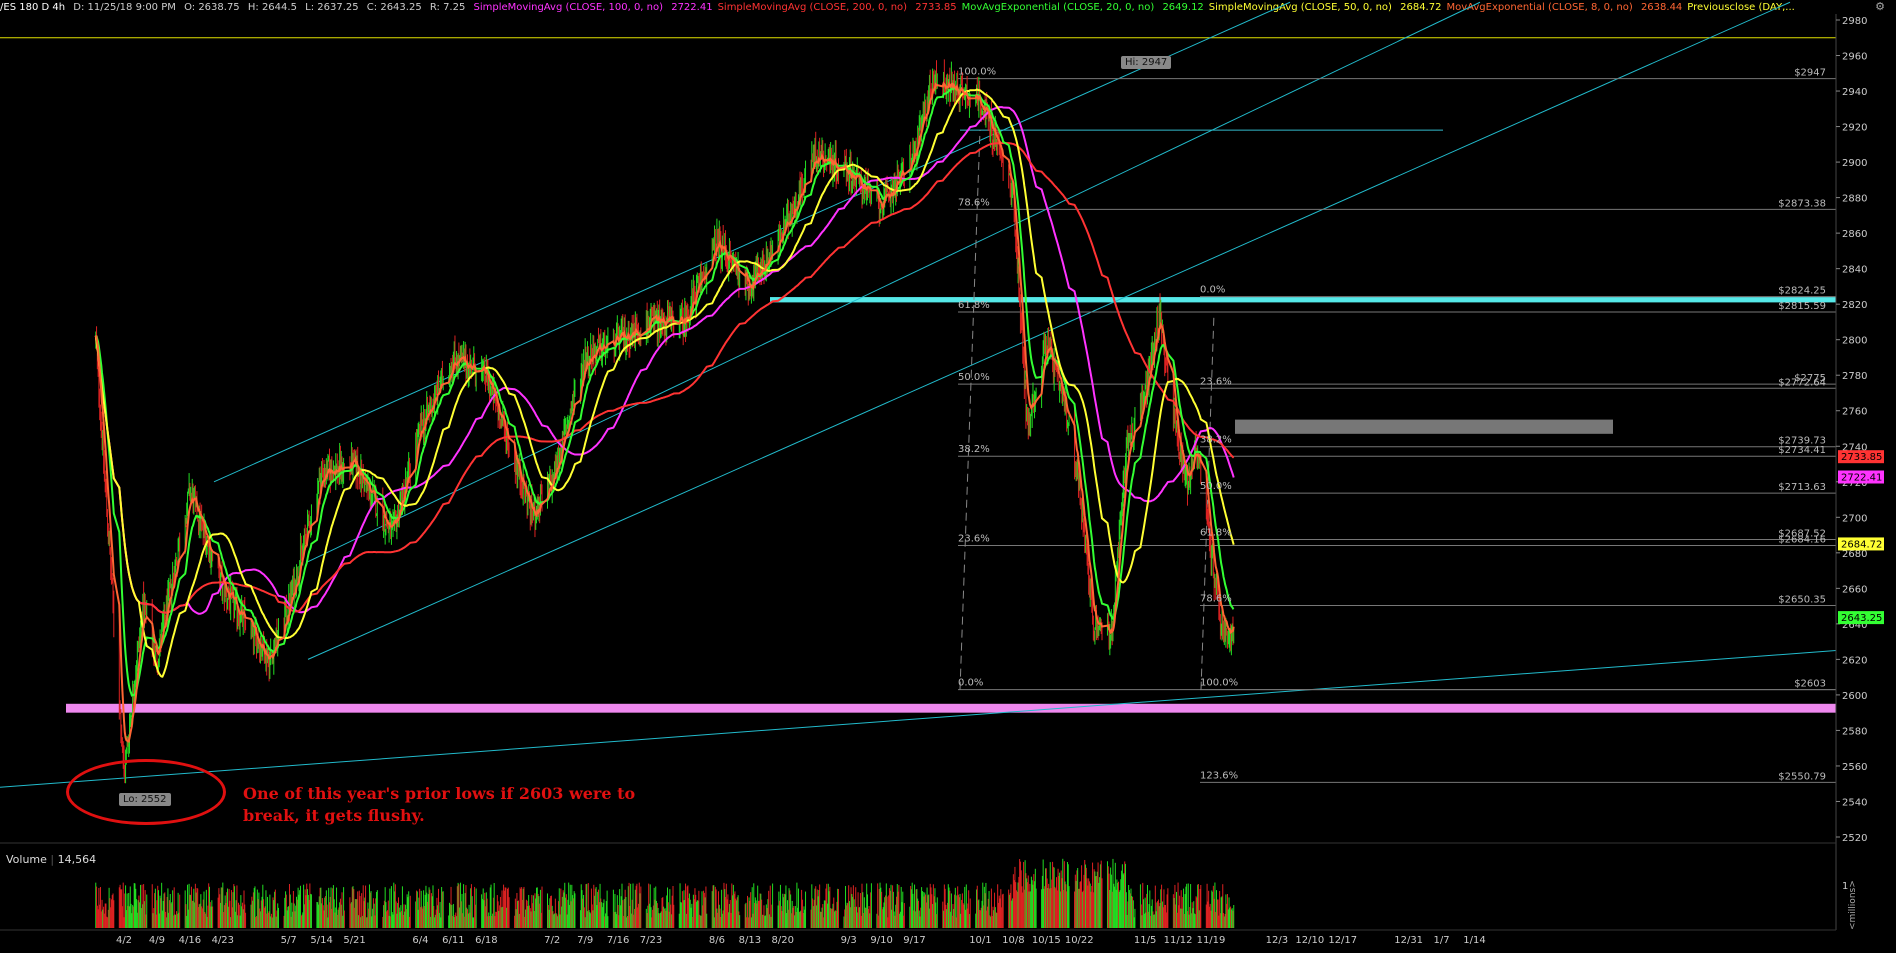 This screenshot has height=953, width=1896. What do you see at coordinates (1802, 203) in the screenshot?
I see `fib-price-label-1: $2873.38` at bounding box center [1802, 203].